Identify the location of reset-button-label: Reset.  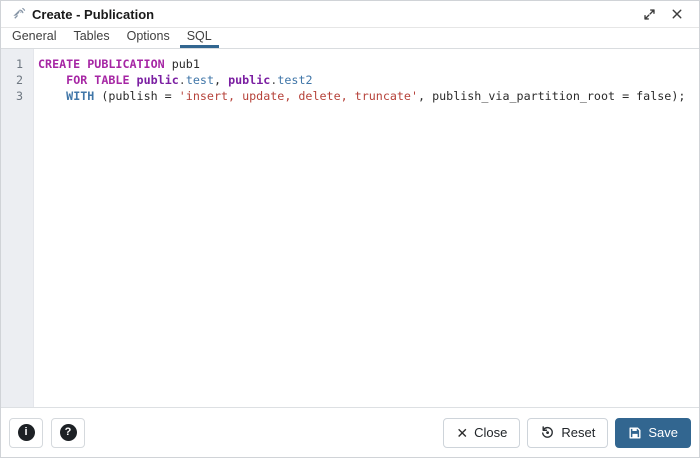
(578, 432).